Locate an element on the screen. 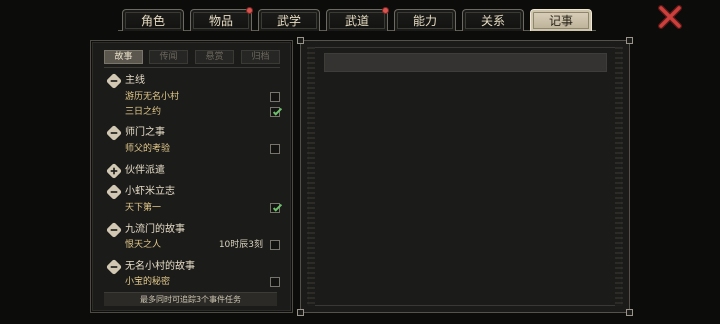 This screenshot has height=324, width=720. section-title: 主线 is located at coordinates (135, 80).